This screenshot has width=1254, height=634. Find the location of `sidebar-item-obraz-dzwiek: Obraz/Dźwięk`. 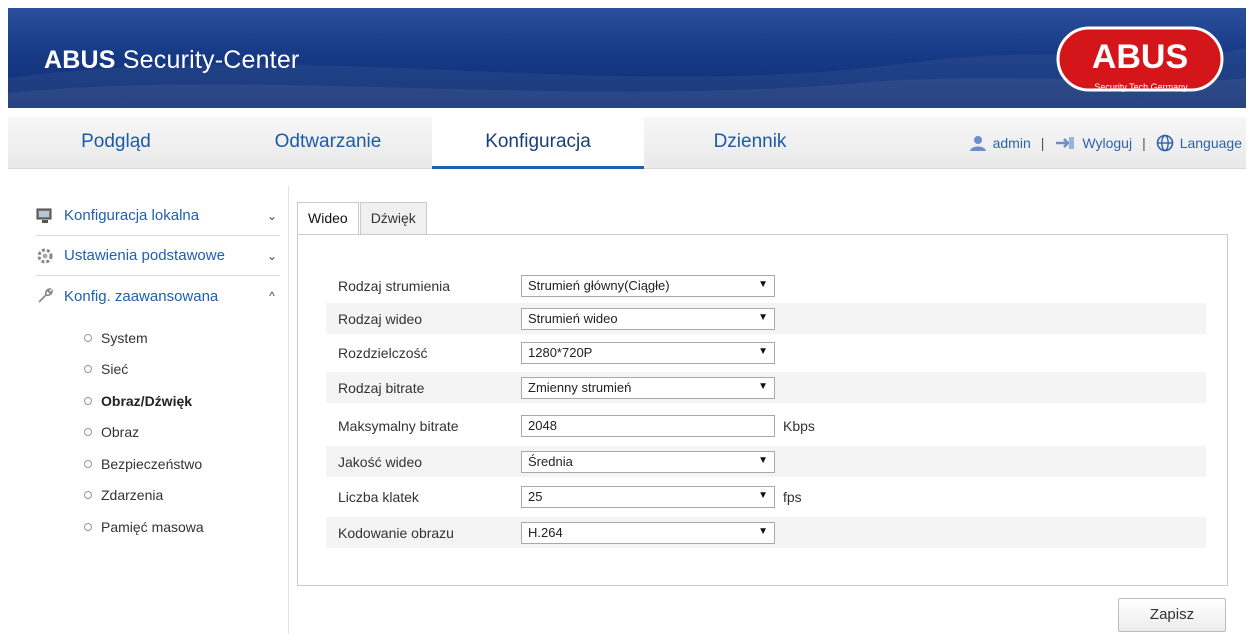

sidebar-item-obraz-dzwiek: Obraz/Dźwięk is located at coordinates (158, 401).